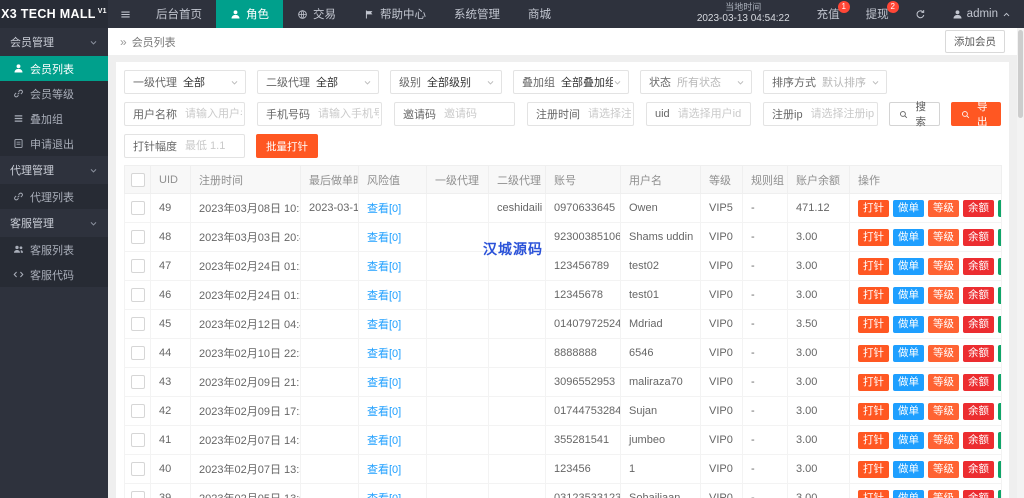 This screenshot has width=1024, height=498. Describe the element at coordinates (54, 170) in the screenshot. I see `sidebar-section-1: 代理管理` at that location.